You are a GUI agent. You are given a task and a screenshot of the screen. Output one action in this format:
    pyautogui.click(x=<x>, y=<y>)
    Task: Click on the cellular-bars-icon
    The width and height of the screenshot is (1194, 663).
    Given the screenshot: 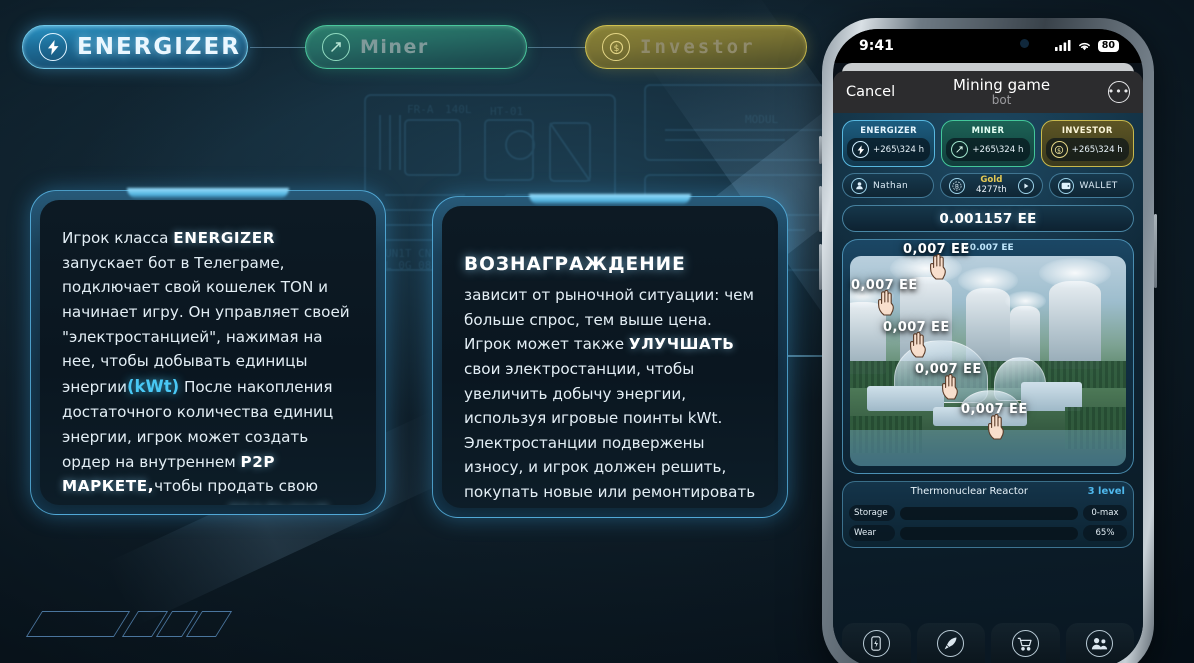 What is the action you would take?
    pyautogui.click(x=1062, y=46)
    